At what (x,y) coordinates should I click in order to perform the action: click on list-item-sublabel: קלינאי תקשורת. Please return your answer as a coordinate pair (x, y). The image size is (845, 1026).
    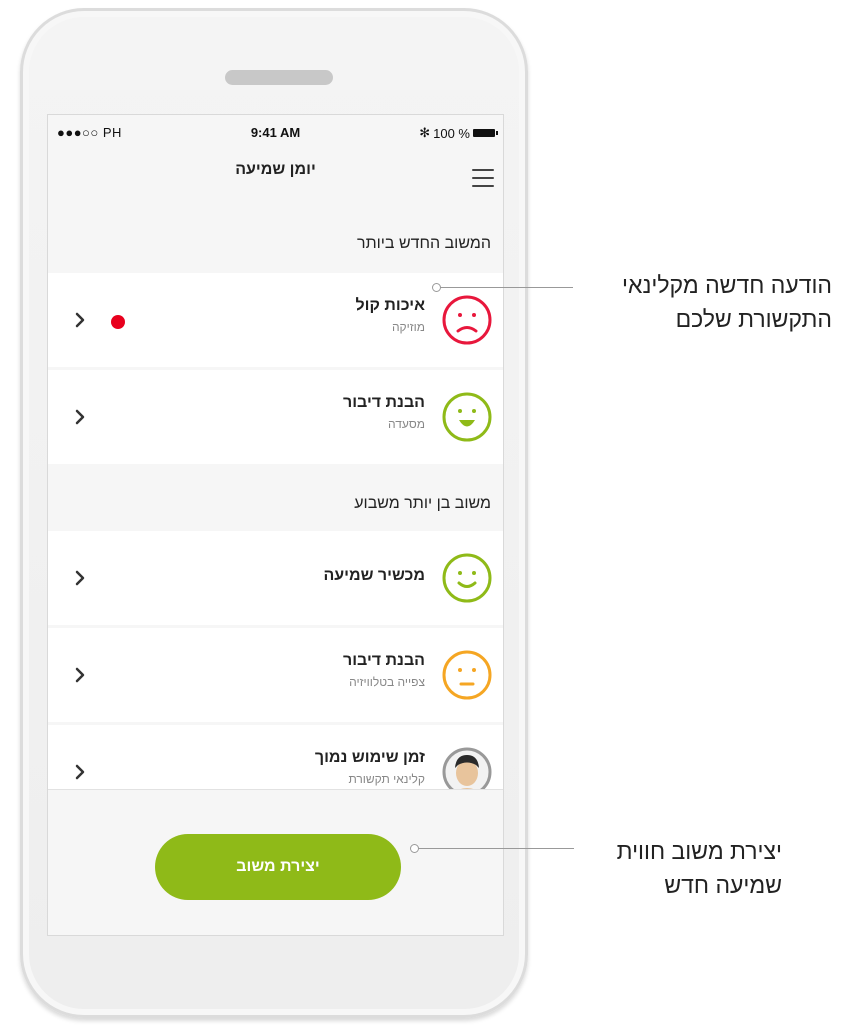
    Looking at the image, I should click on (386, 779).